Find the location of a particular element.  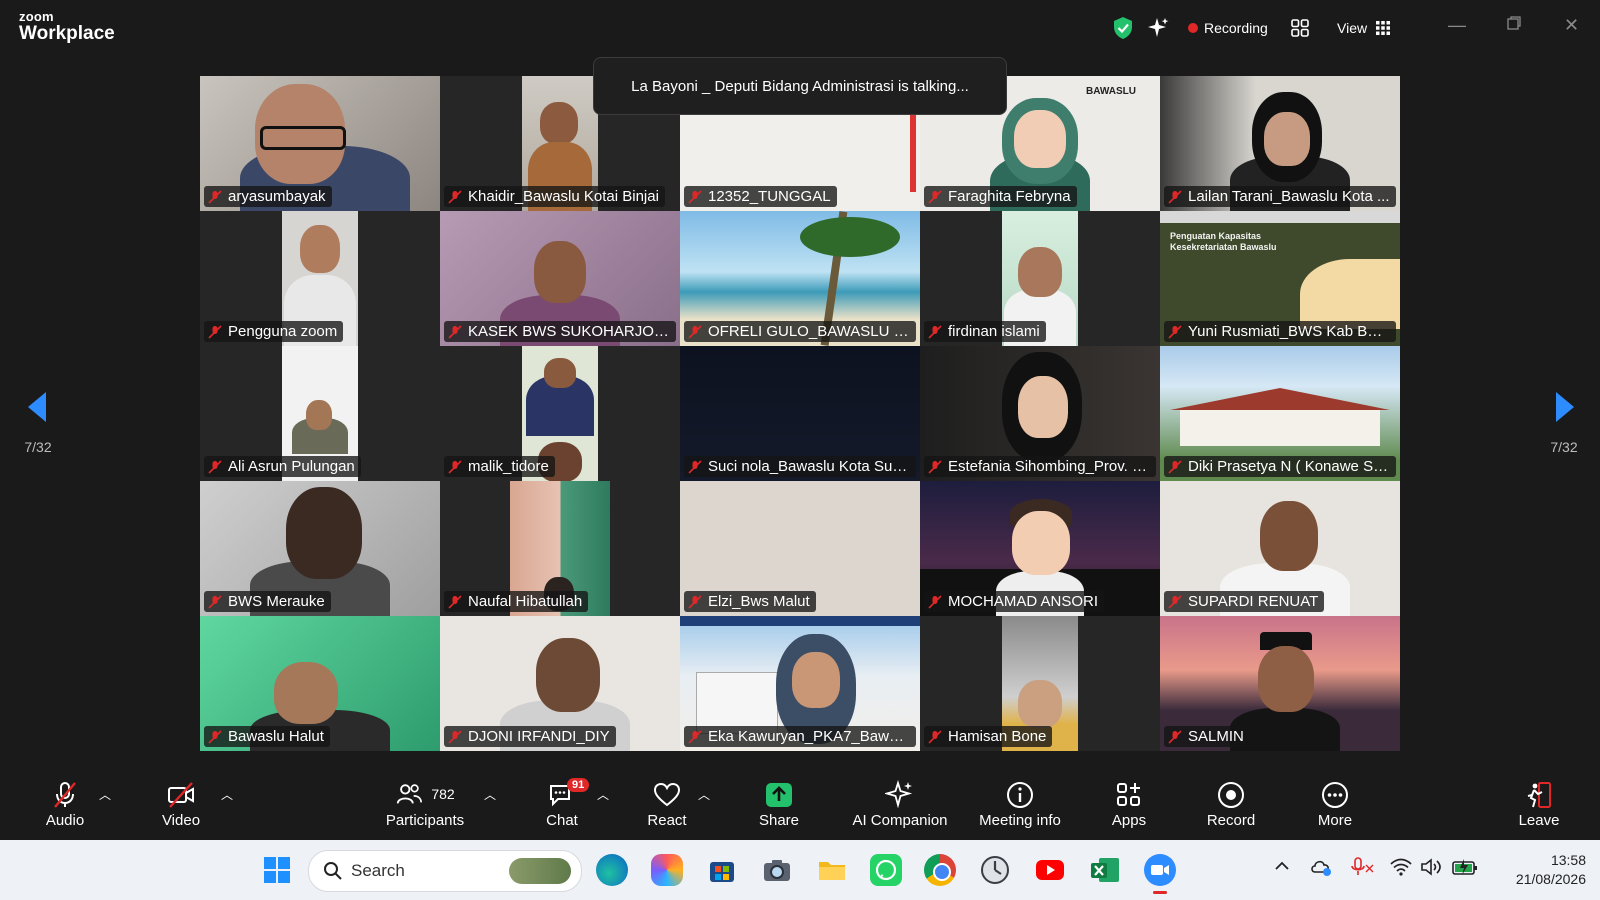

participant-tile: Bawaslu Halut is located at coordinates (320, 683).